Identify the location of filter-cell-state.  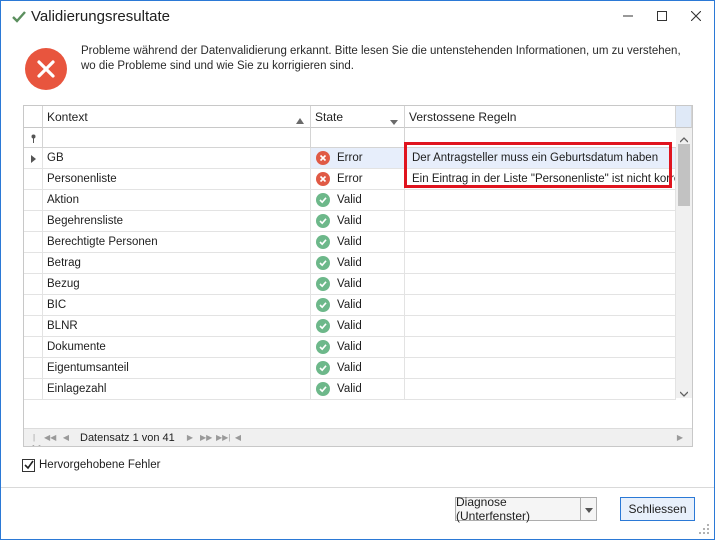
(358, 138).